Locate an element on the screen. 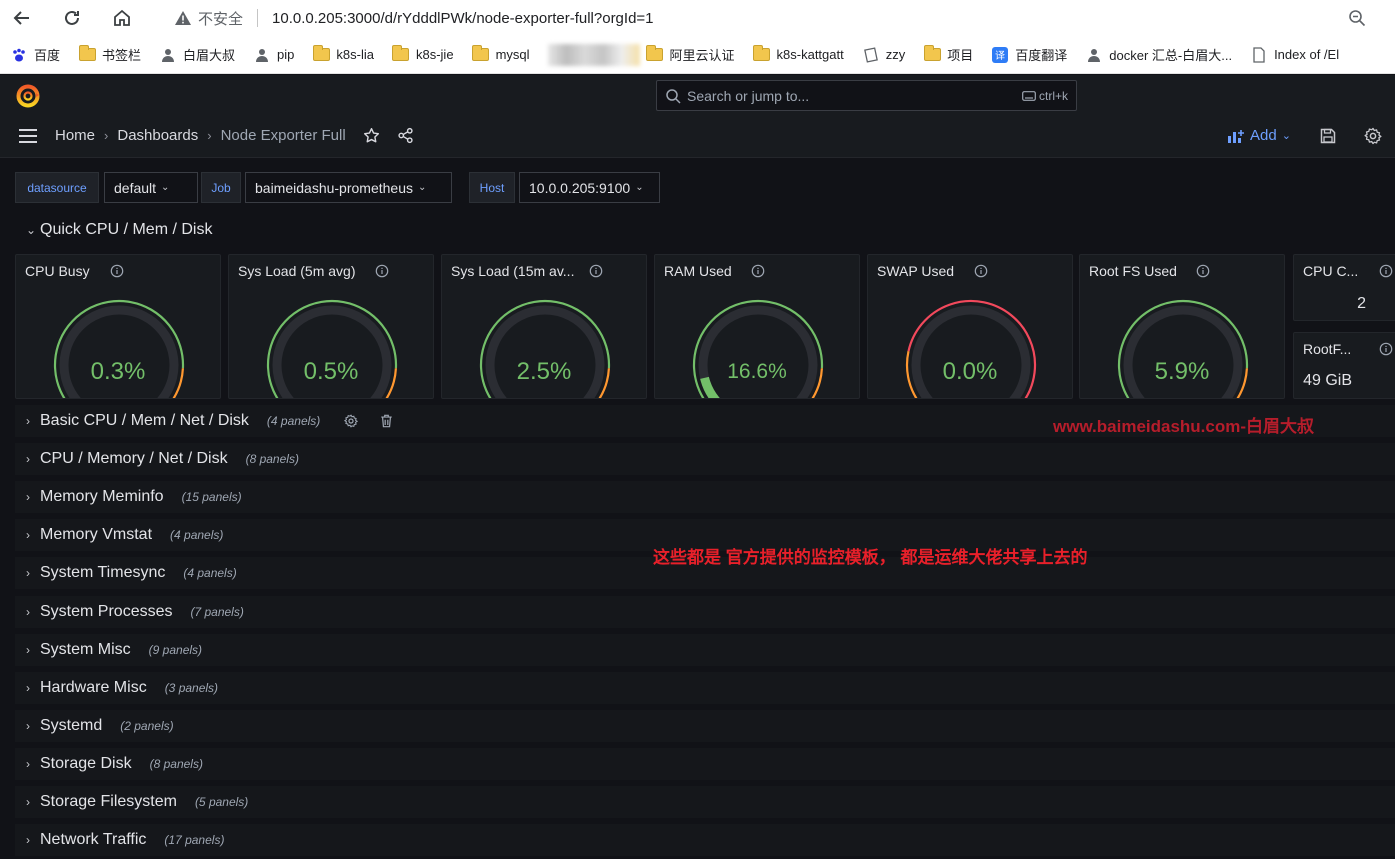 The height and width of the screenshot is (859, 1395). dashboard-row: › Memory Vmstat (4 panels) is located at coordinates (124, 535).